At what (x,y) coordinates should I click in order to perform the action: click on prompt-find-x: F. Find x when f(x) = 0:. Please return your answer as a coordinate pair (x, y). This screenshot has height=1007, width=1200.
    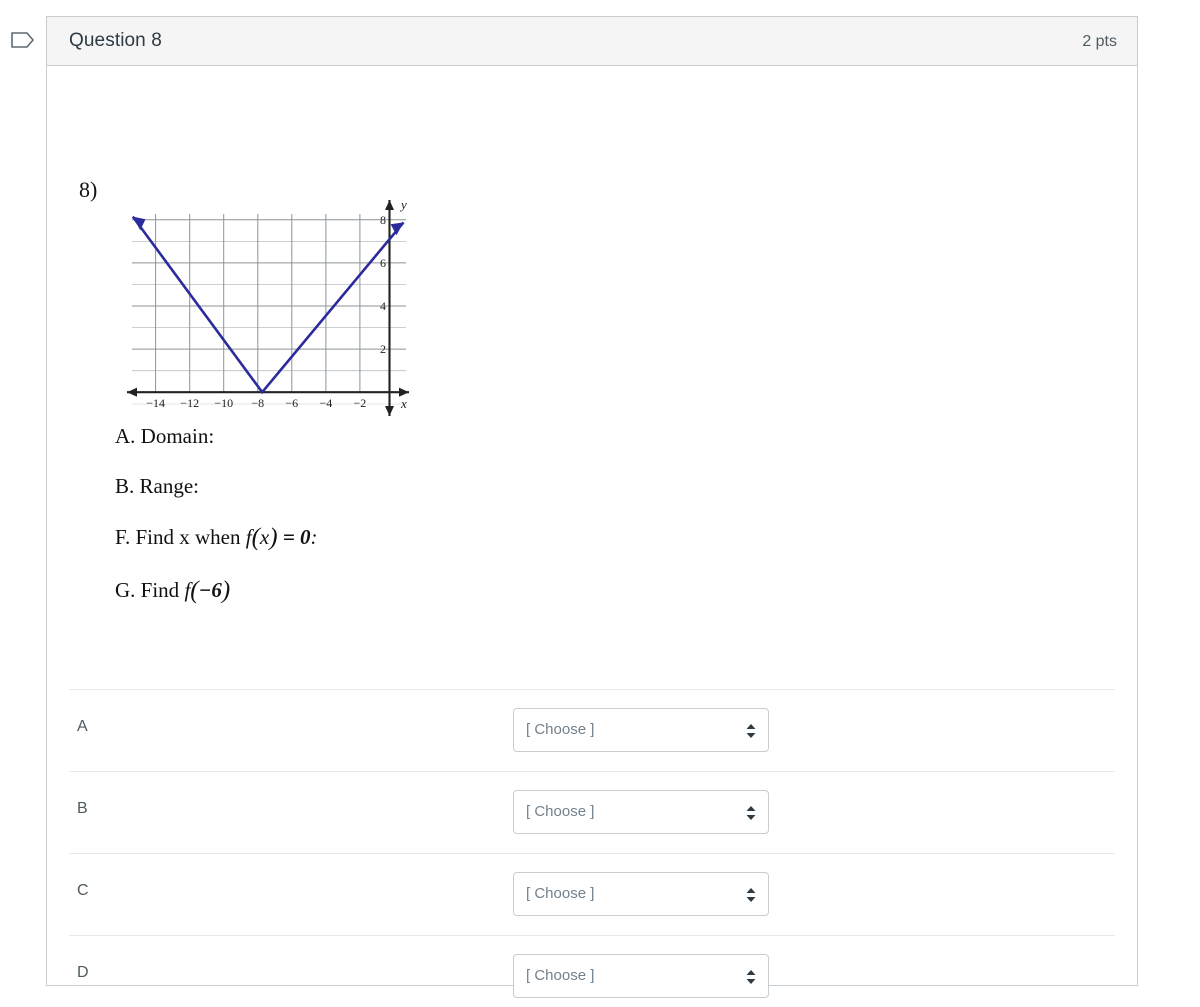
    Looking at the image, I should click on (415, 538).